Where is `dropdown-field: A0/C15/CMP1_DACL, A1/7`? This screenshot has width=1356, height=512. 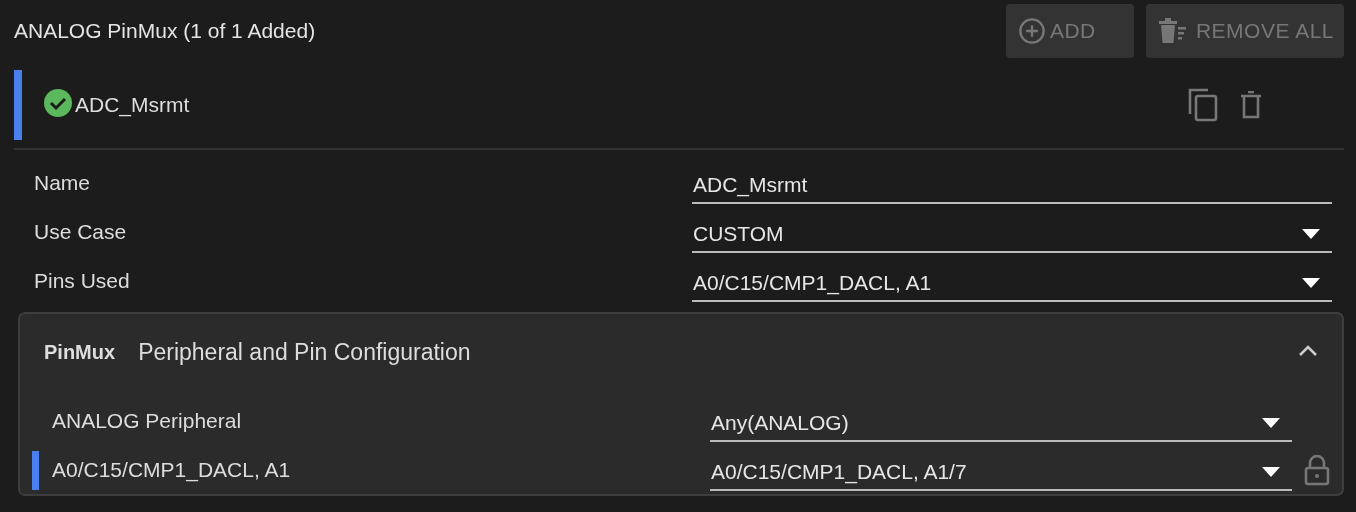 dropdown-field: A0/C15/CMP1_DACL, A1/7 is located at coordinates (1001, 472).